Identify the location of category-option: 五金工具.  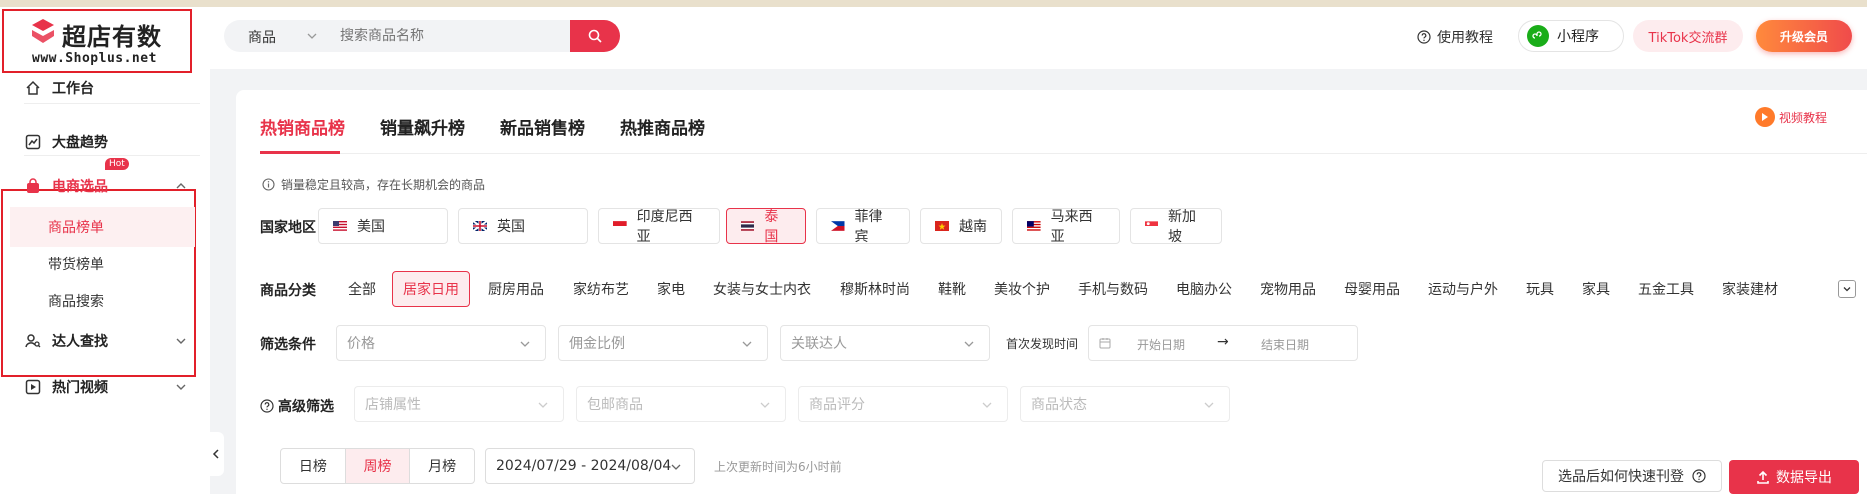
(1666, 289).